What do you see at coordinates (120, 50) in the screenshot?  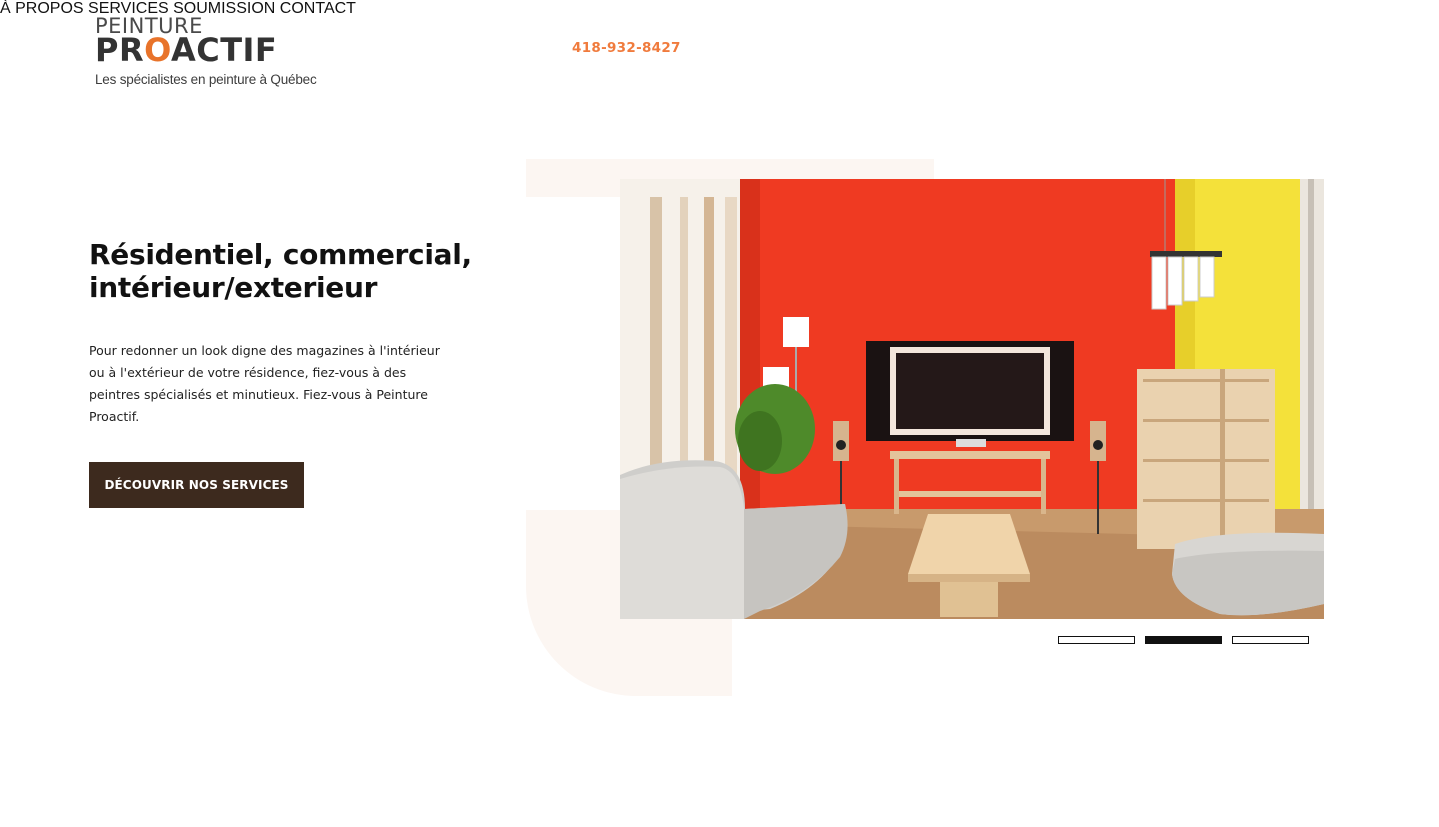 I see `logo-main-left: PR` at bounding box center [120, 50].